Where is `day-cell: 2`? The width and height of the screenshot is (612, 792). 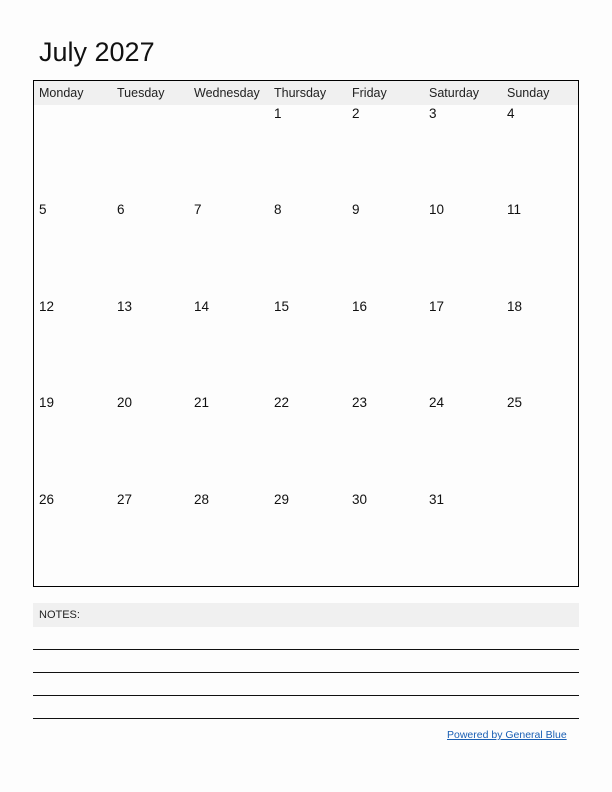 day-cell: 2 is located at coordinates (356, 113).